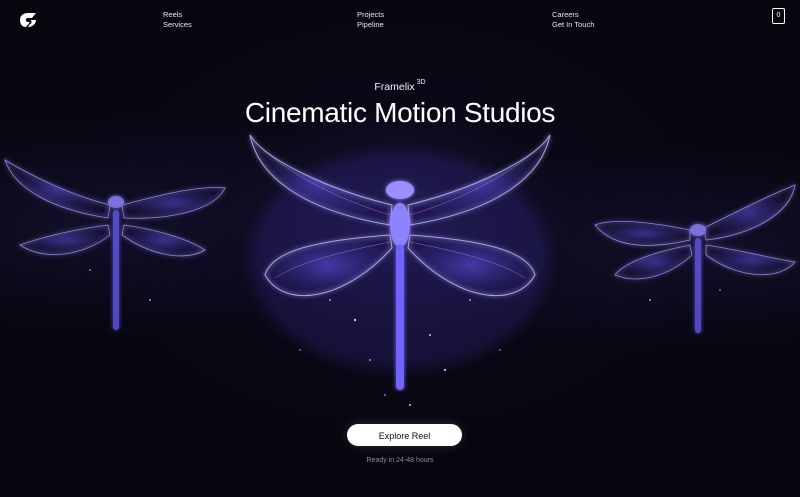 This screenshot has width=800, height=497. What do you see at coordinates (28, 20) in the screenshot?
I see `logo-icon` at bounding box center [28, 20].